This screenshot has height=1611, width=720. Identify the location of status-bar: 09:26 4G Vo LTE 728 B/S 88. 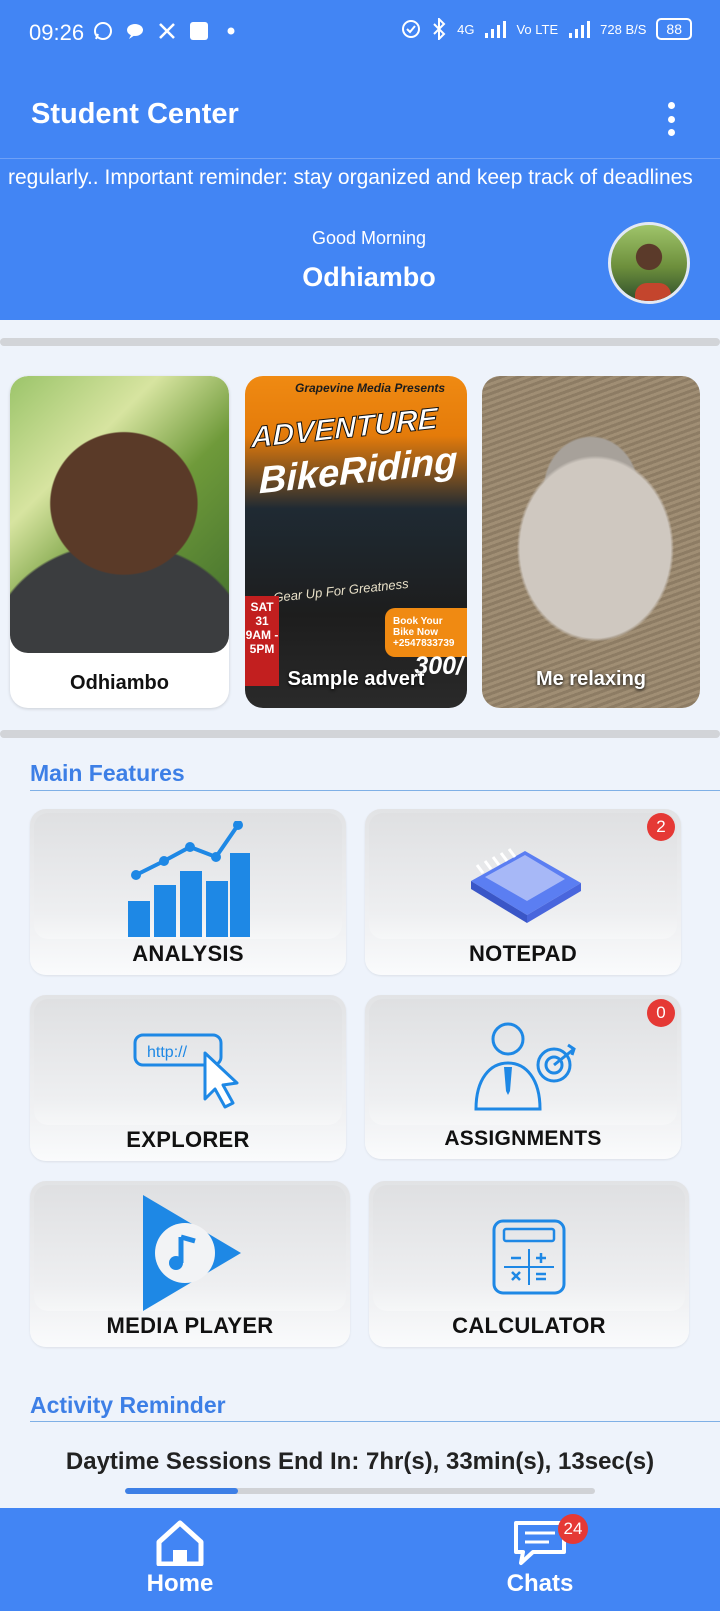
(360, 33).